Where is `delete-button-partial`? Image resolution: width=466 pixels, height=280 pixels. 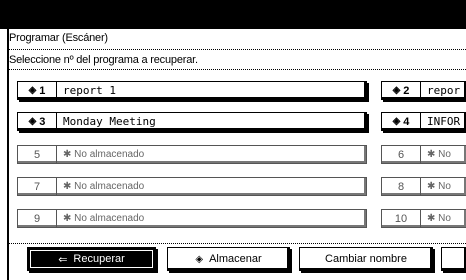
delete-button-partial is located at coordinates (453, 259).